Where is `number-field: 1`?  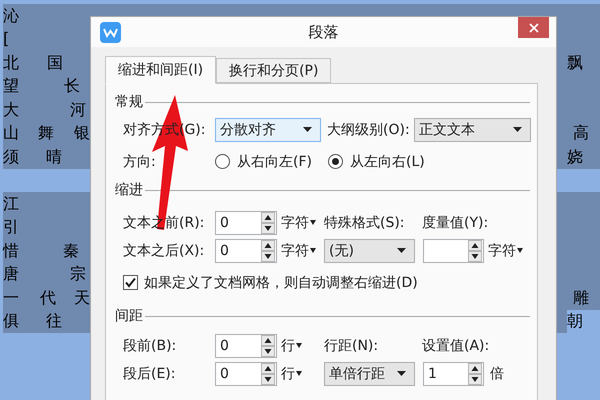 number-field: 1 is located at coordinates (453, 374).